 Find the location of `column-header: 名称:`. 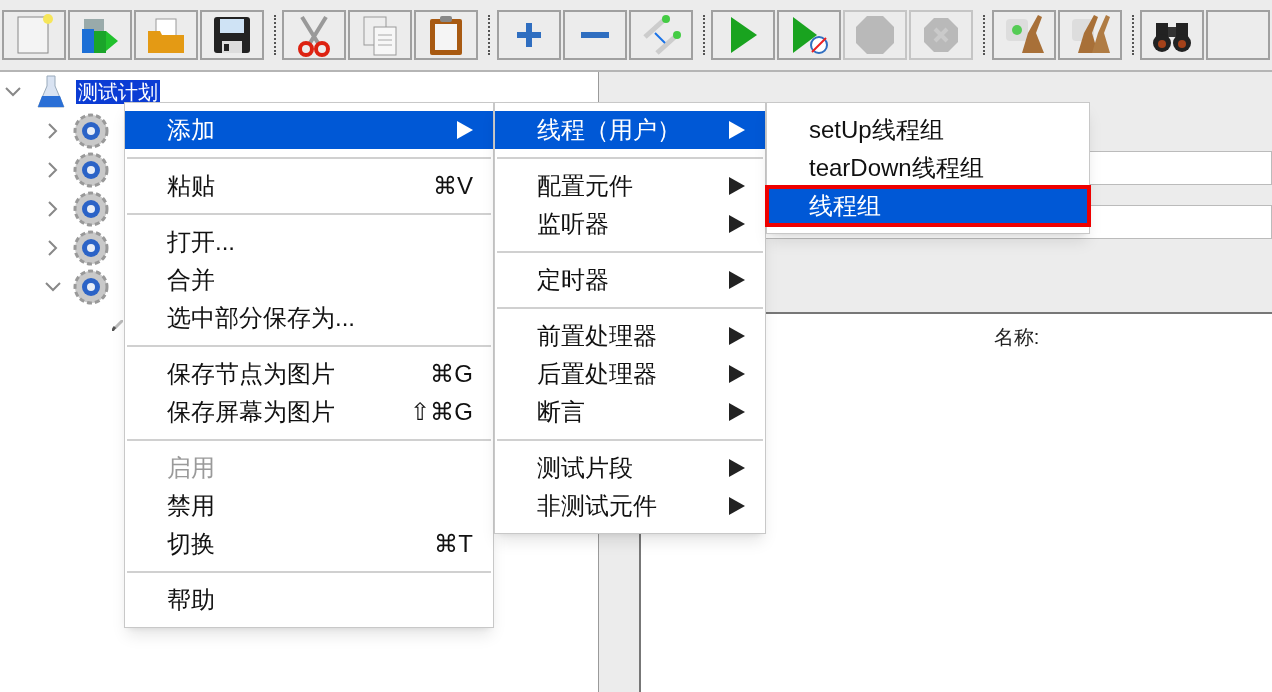

column-header: 名称: is located at coordinates (1016, 337).